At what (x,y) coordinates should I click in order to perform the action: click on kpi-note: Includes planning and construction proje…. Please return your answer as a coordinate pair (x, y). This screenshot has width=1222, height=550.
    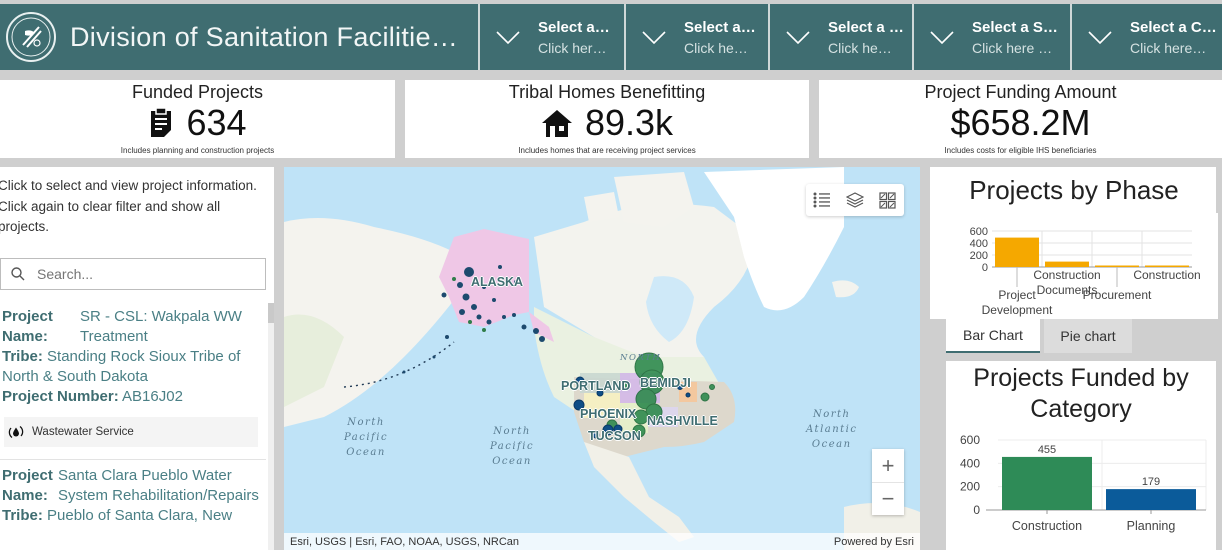
    Looking at the image, I should click on (197, 150).